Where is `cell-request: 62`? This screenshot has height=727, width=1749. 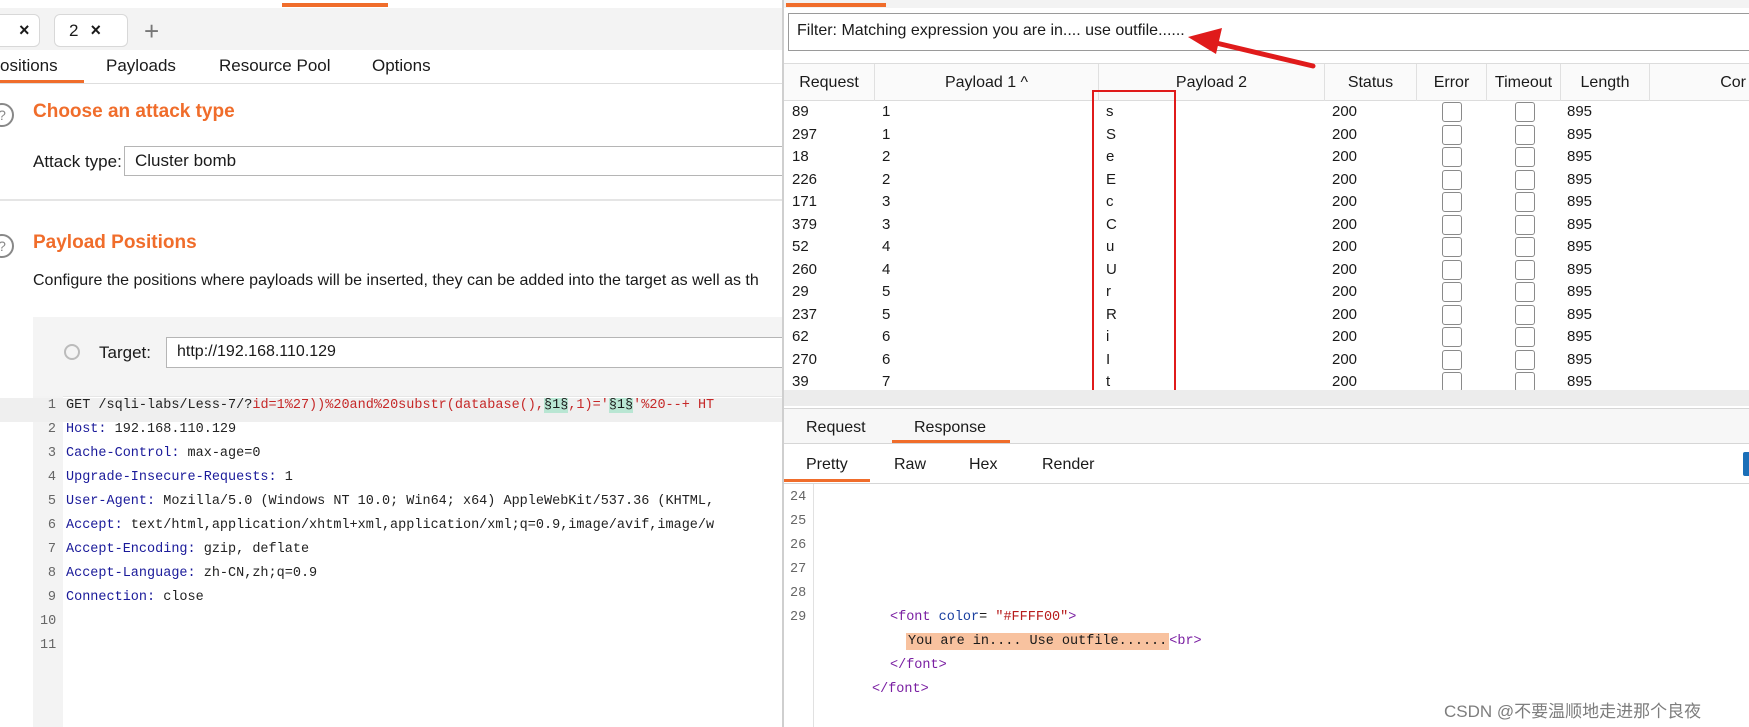
cell-request: 62 is located at coordinates (800, 336).